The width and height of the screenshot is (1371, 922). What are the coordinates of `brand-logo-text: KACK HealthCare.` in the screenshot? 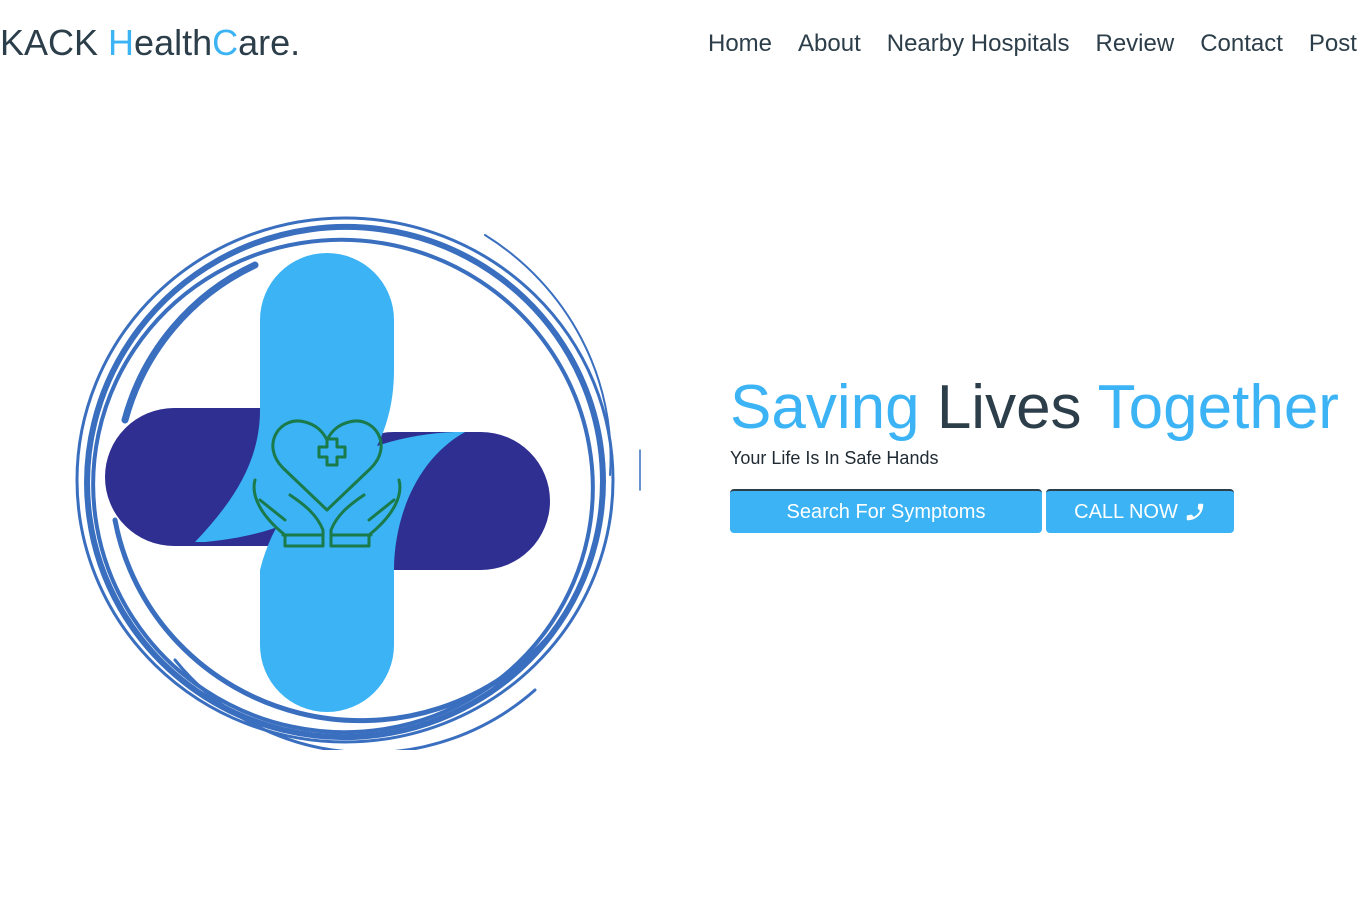 It's located at (150, 43).